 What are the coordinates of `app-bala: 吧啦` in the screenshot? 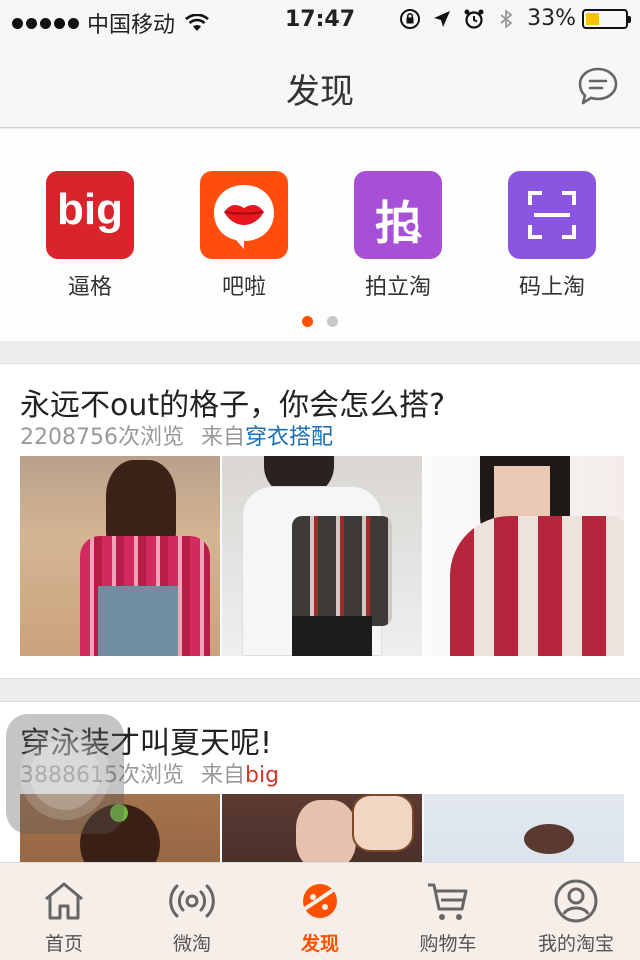 It's located at (244, 236).